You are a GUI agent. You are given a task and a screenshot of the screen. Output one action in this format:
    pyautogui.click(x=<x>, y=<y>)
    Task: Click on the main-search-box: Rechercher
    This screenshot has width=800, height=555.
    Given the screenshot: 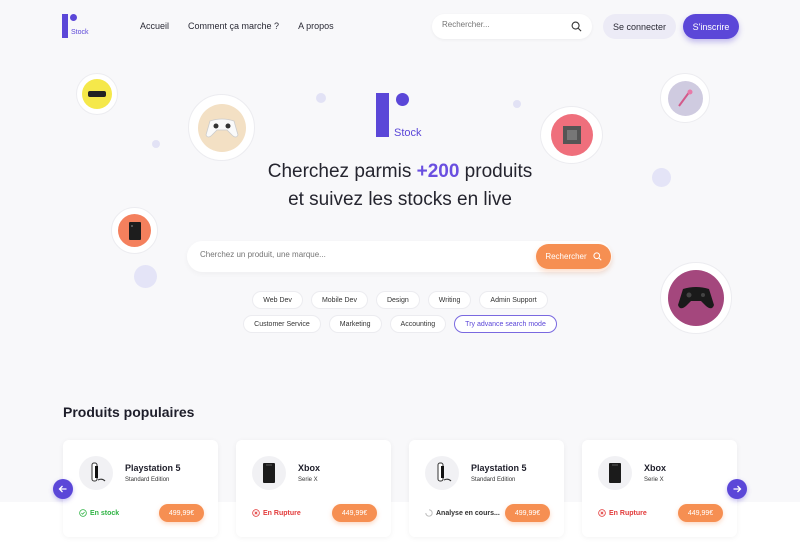 What is the action you would take?
    pyautogui.click(x=399, y=256)
    